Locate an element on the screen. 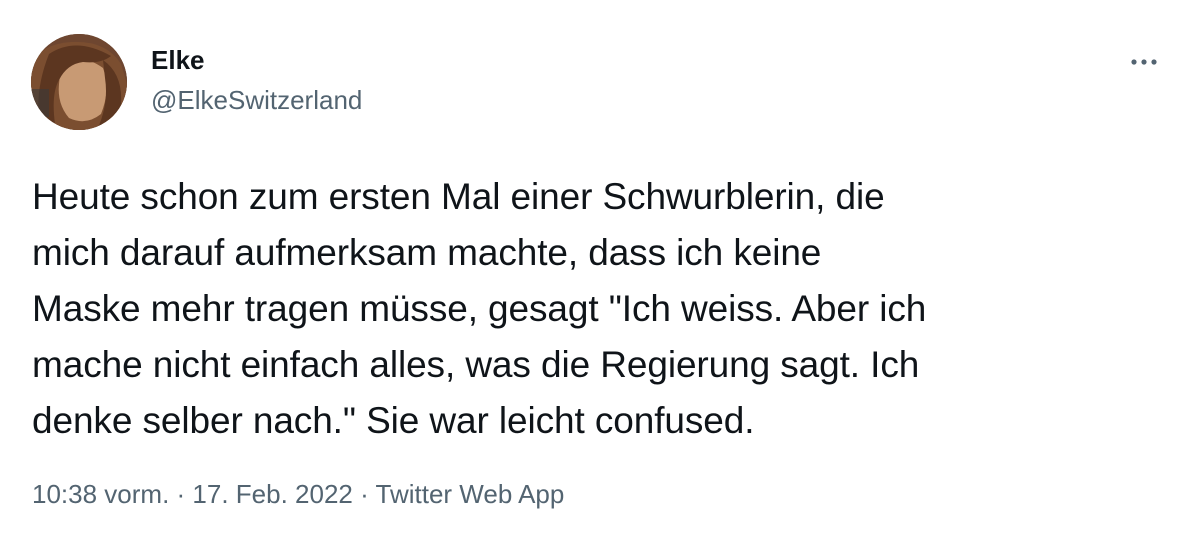 The height and width of the screenshot is (544, 1192). tweet-date: 17. Feb. 2022 is located at coordinates (272, 494).